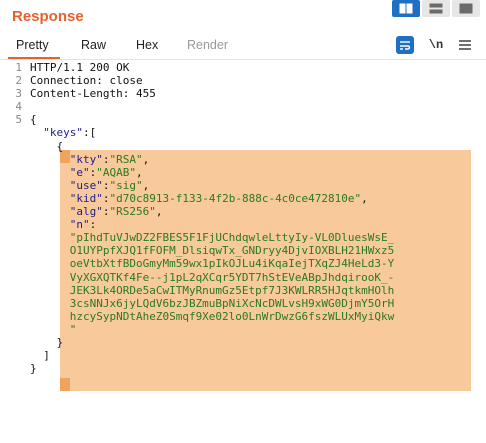 Image resolution: width=486 pixels, height=443 pixels. What do you see at coordinates (18, 107) in the screenshot?
I see `line-number: 4` at bounding box center [18, 107].